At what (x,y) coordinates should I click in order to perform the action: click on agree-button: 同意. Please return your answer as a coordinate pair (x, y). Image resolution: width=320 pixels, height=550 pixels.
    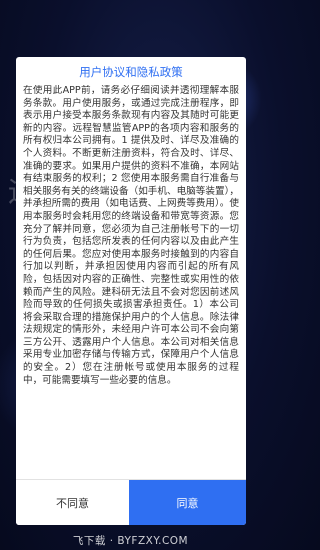
    Looking at the image, I should click on (187, 502).